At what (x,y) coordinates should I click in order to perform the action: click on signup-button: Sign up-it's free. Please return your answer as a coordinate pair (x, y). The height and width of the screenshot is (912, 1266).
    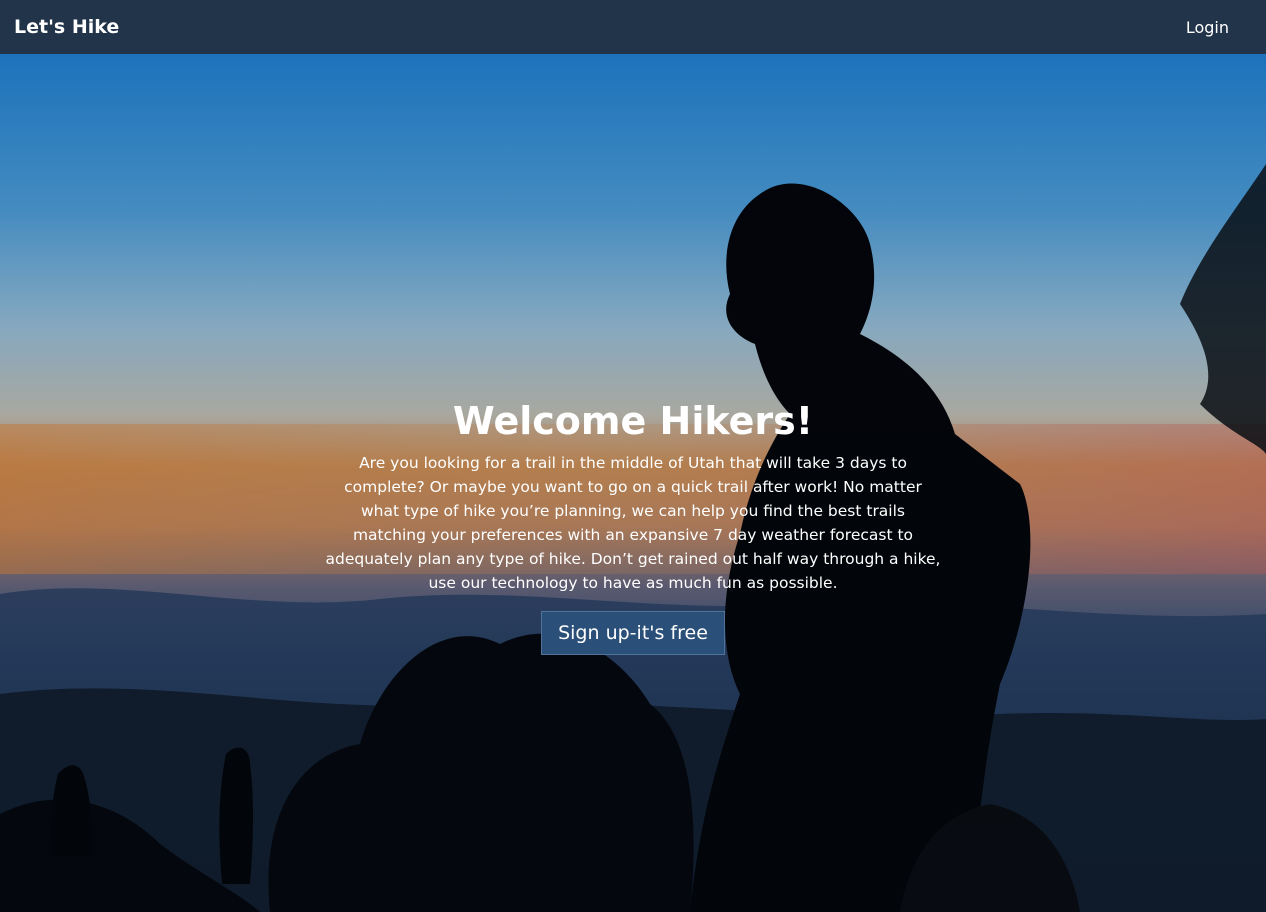
    Looking at the image, I should click on (633, 632).